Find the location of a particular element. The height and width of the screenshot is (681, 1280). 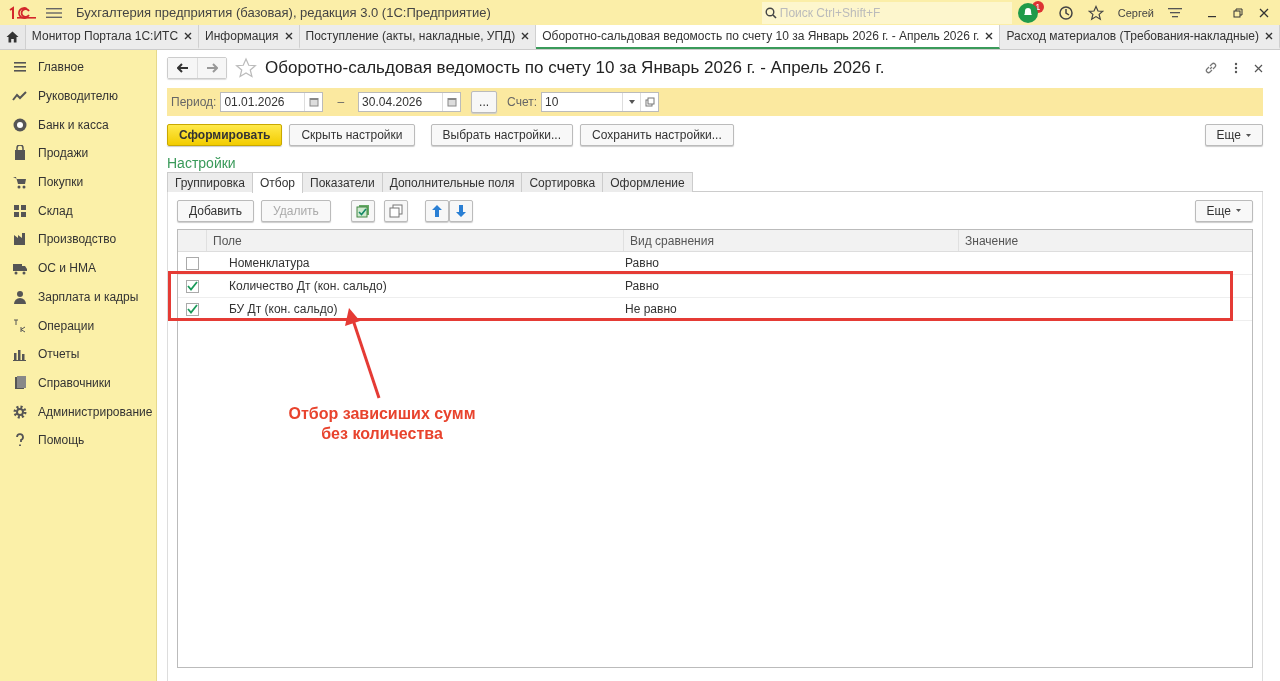

logo-icon is located at coordinates (23, 12).